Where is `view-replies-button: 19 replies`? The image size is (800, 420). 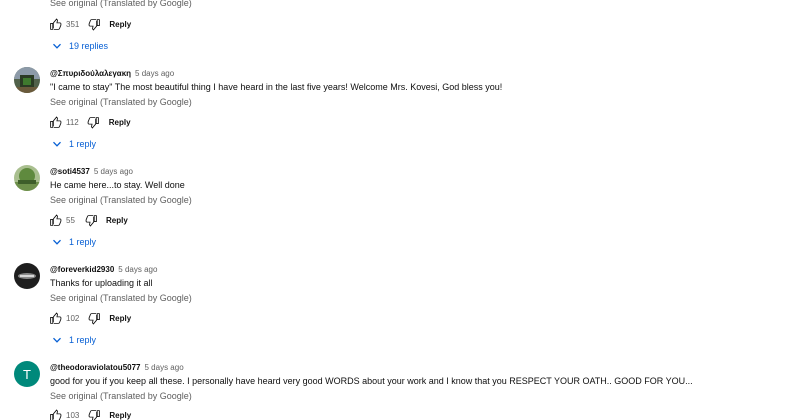 view-replies-button: 19 replies is located at coordinates (80, 46).